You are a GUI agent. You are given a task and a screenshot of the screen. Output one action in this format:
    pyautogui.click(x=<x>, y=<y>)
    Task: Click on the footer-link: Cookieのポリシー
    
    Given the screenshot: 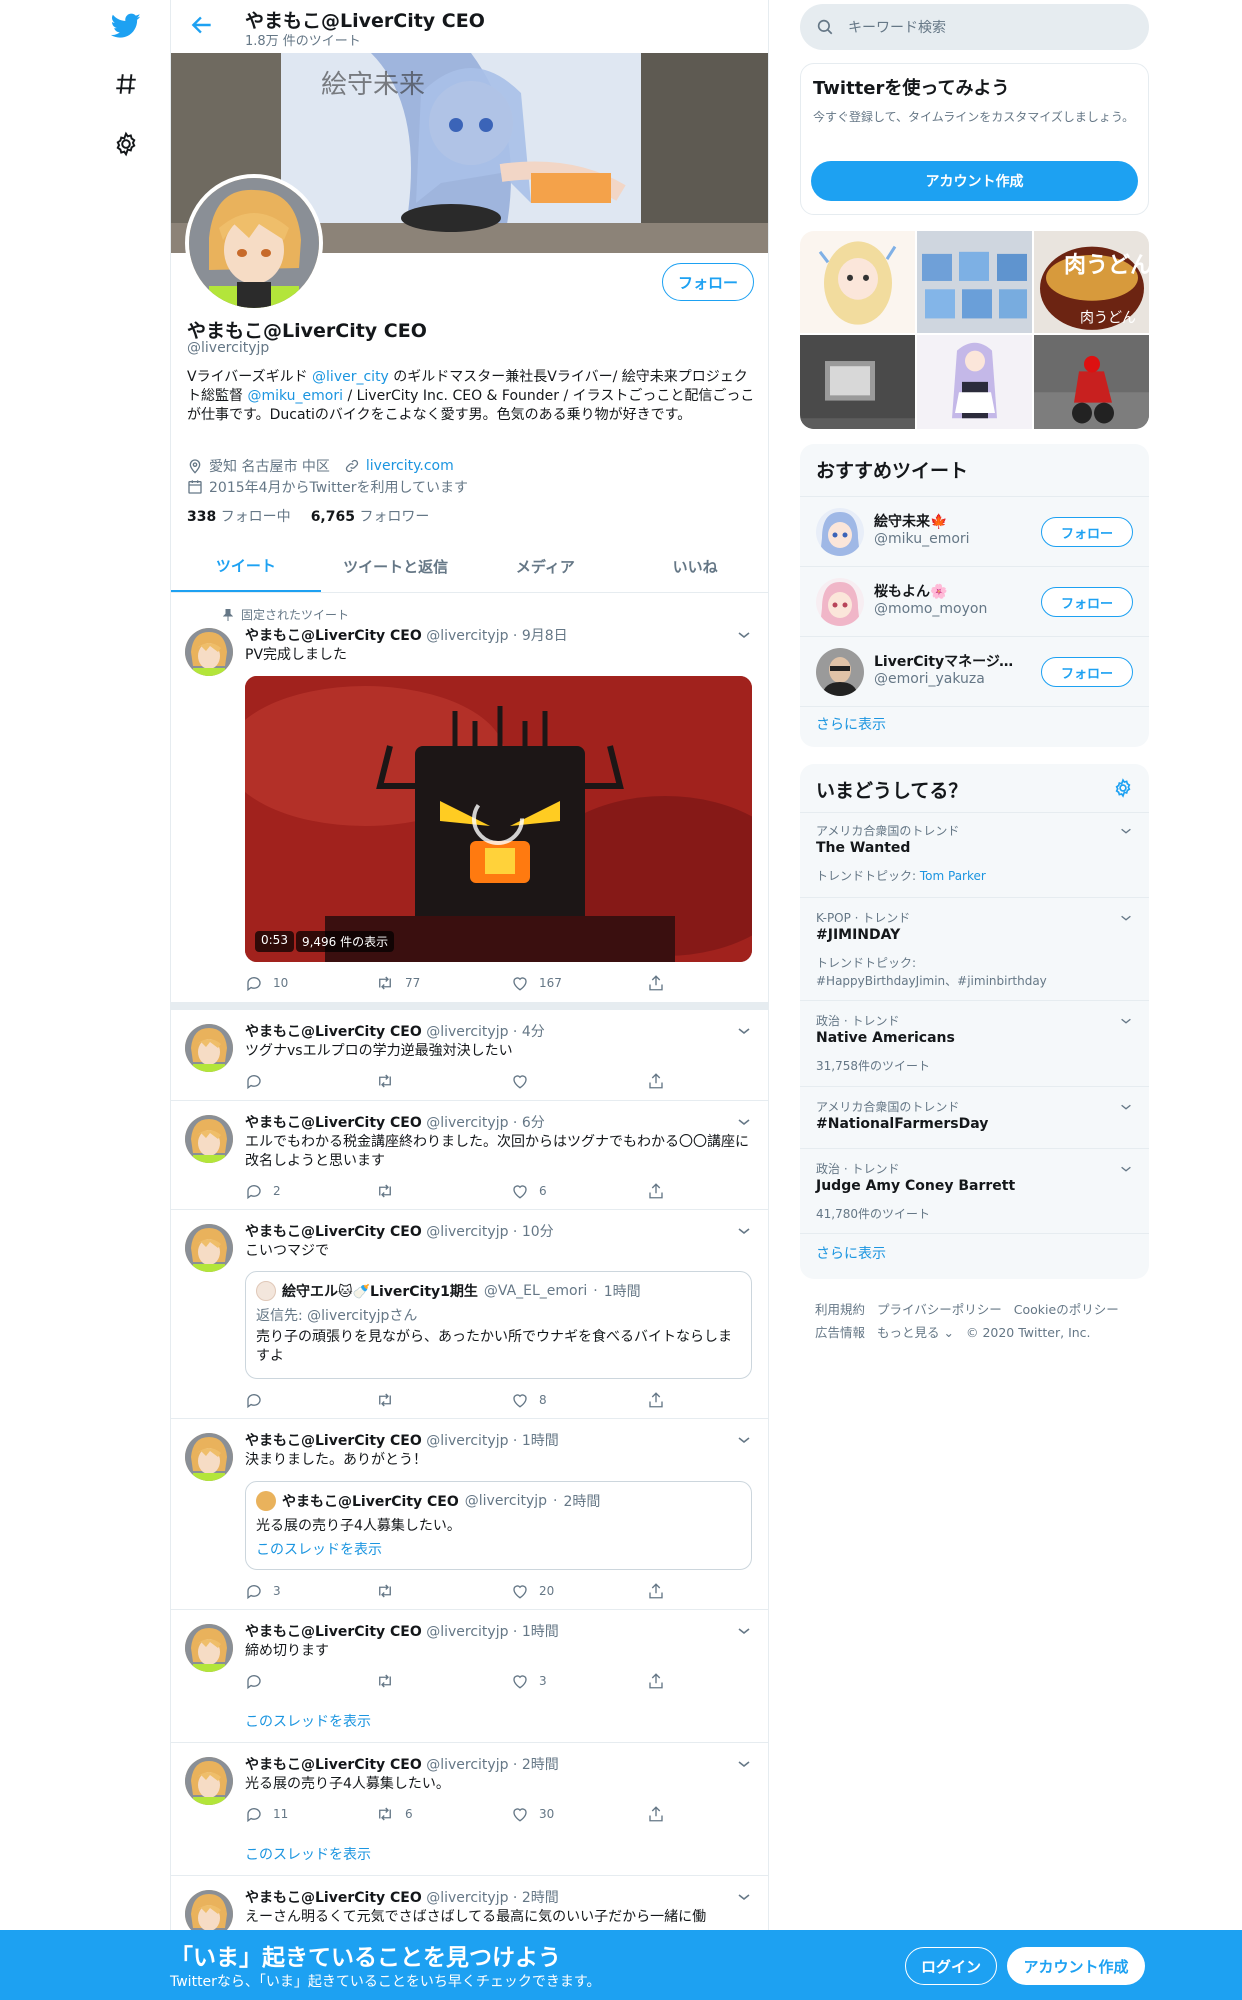 What is the action you would take?
    pyautogui.click(x=1066, y=1309)
    